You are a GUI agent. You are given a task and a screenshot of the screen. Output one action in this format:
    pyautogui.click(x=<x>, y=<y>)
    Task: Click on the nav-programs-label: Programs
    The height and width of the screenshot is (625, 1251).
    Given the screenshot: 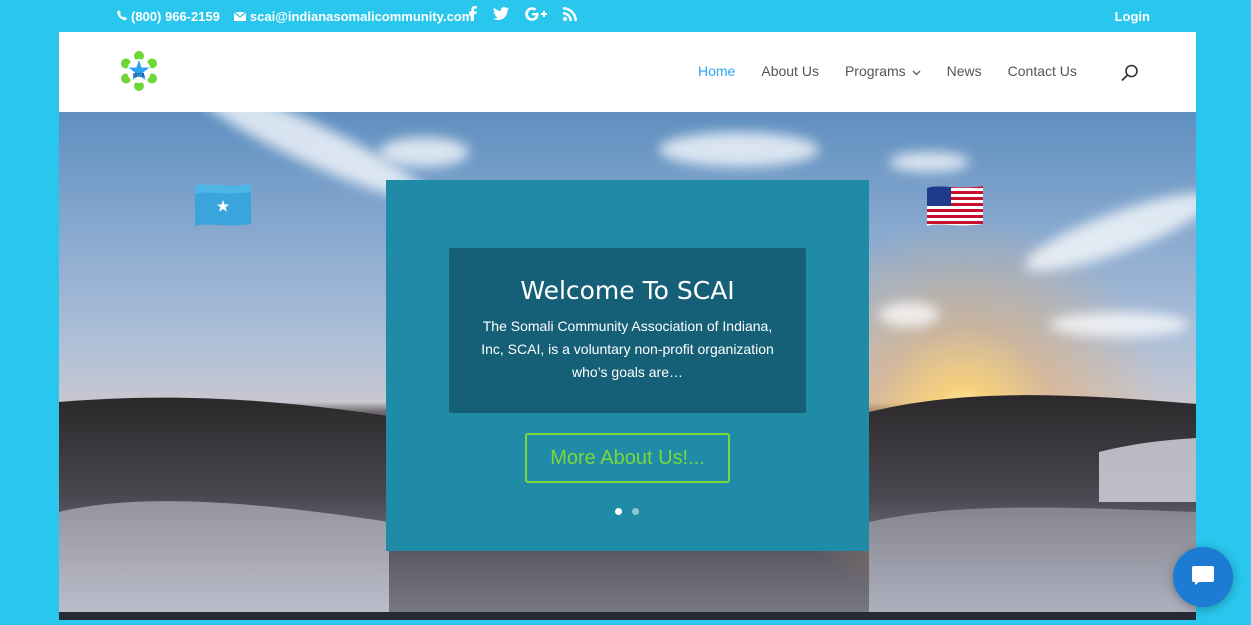 What is the action you would take?
    pyautogui.click(x=875, y=71)
    